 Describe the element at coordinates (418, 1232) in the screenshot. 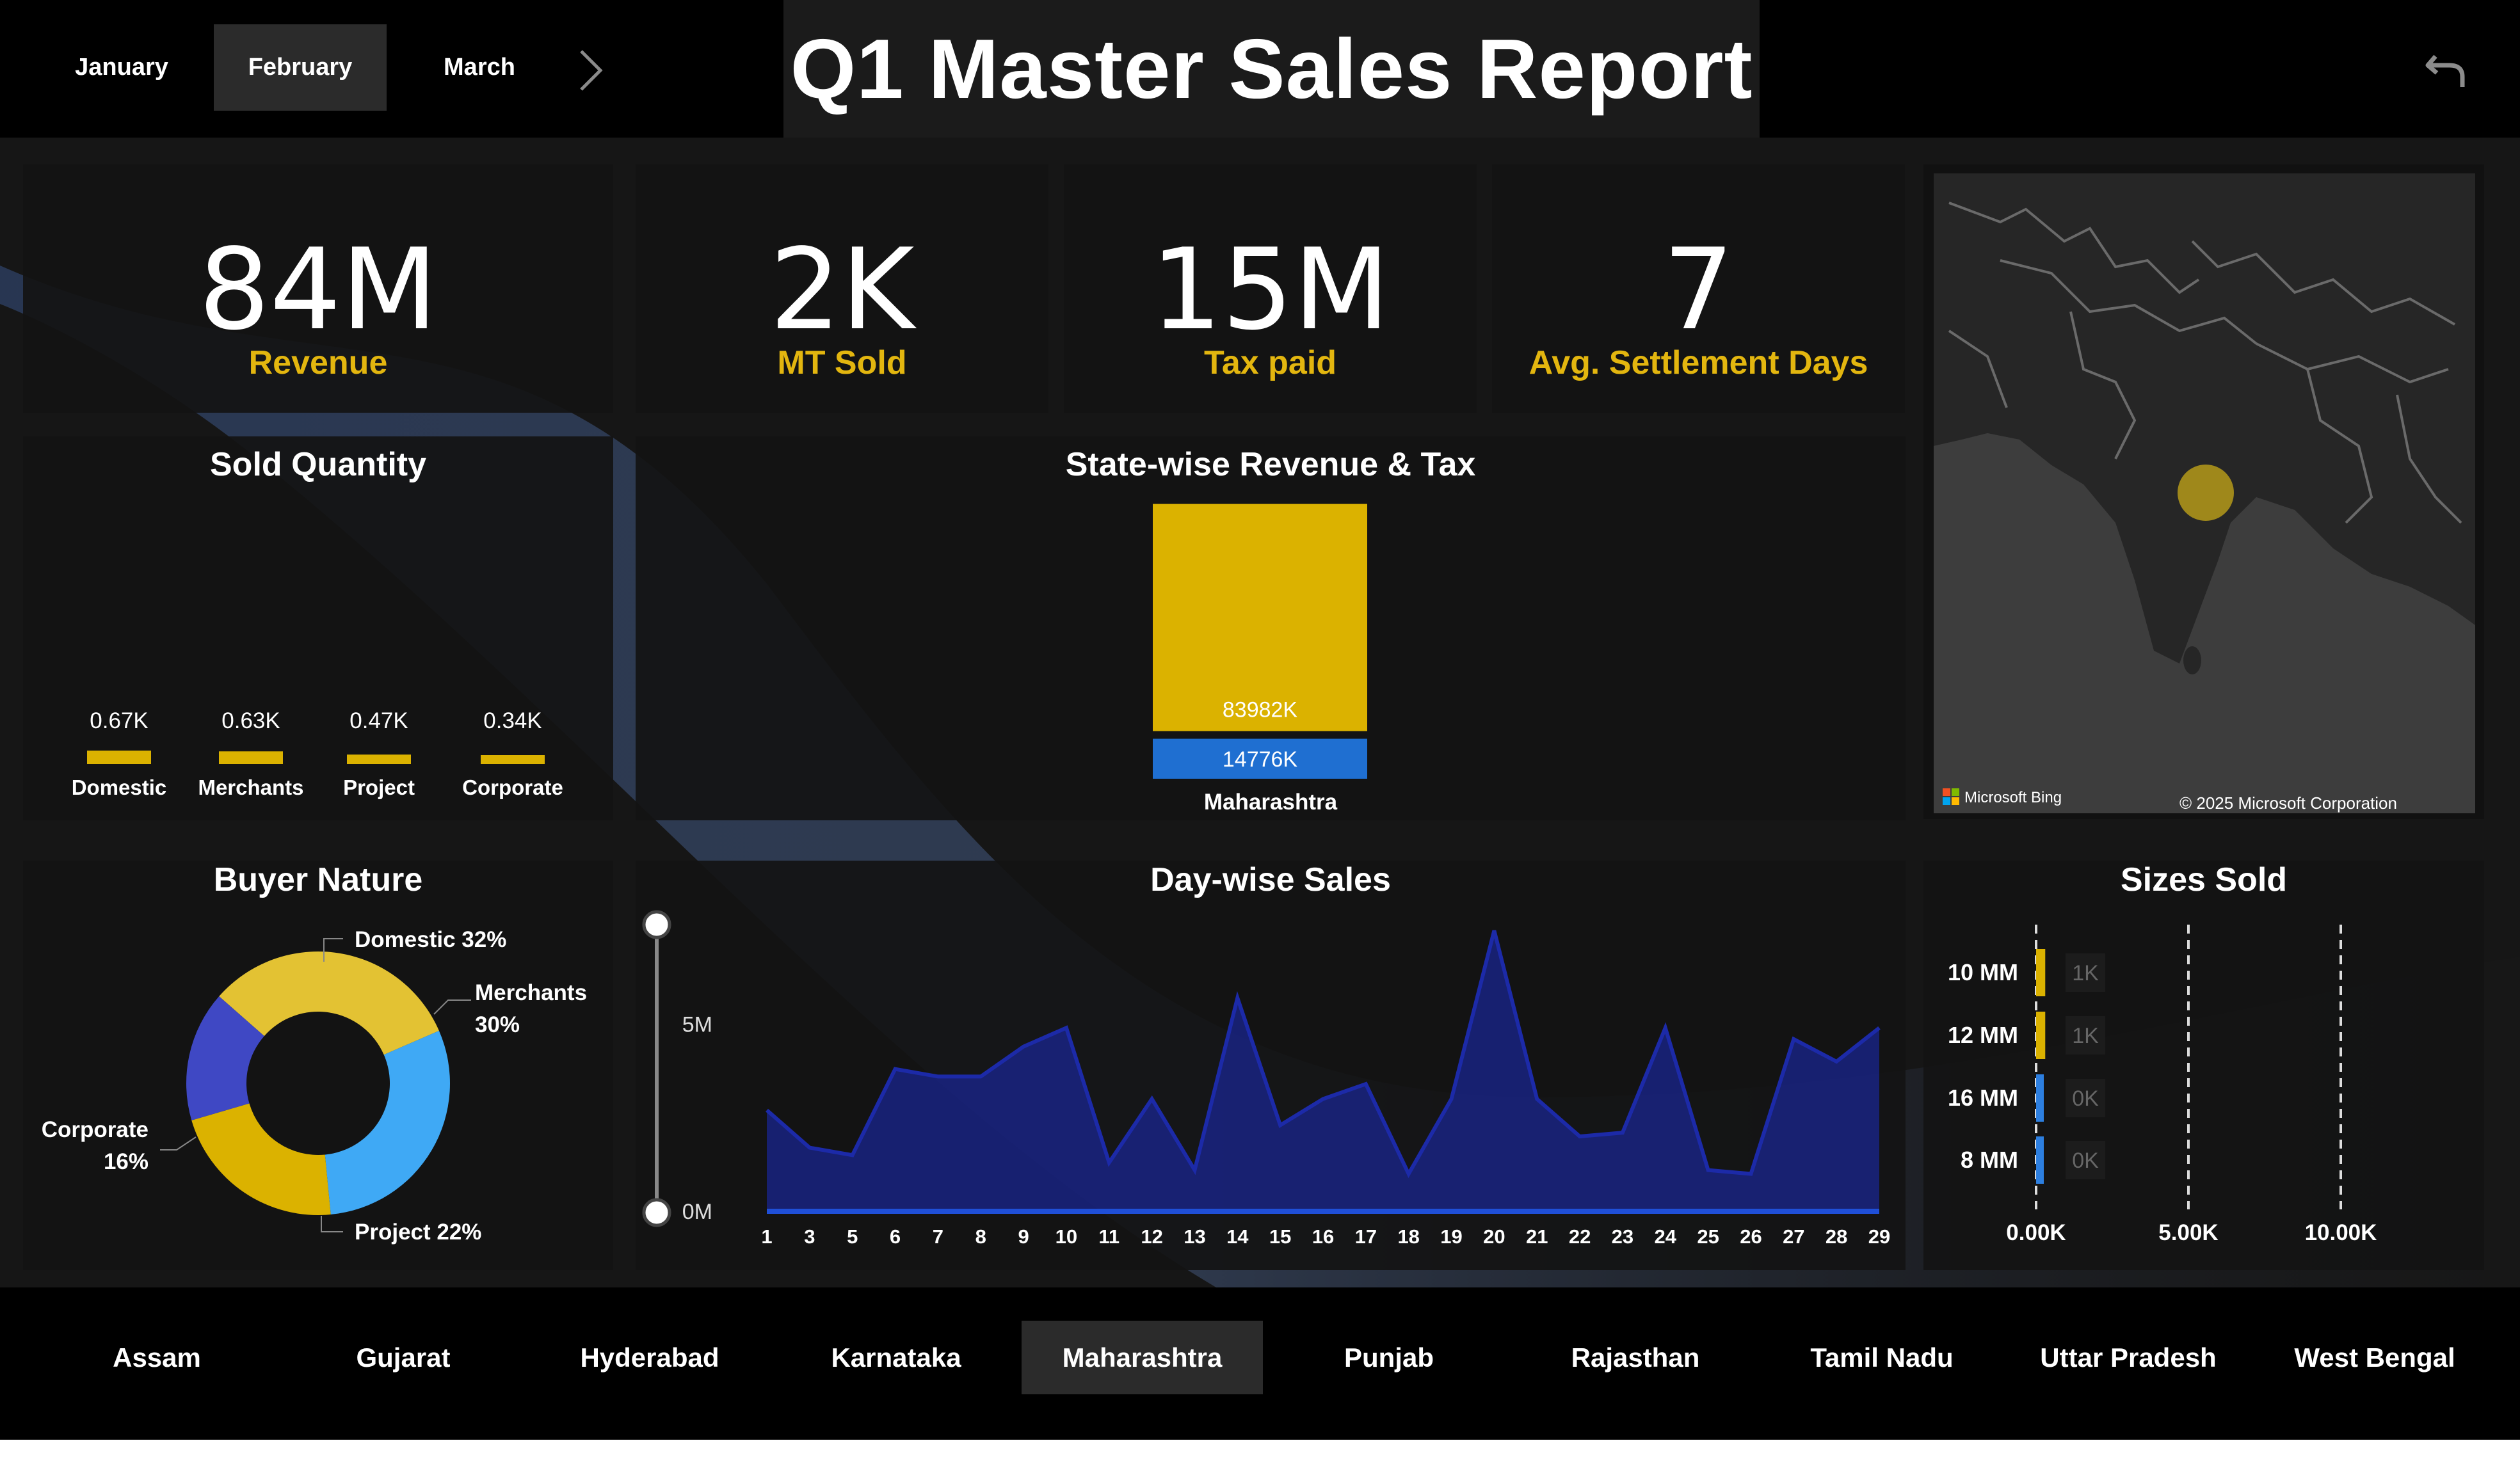

I see `donut-label-project: Project 22%` at that location.